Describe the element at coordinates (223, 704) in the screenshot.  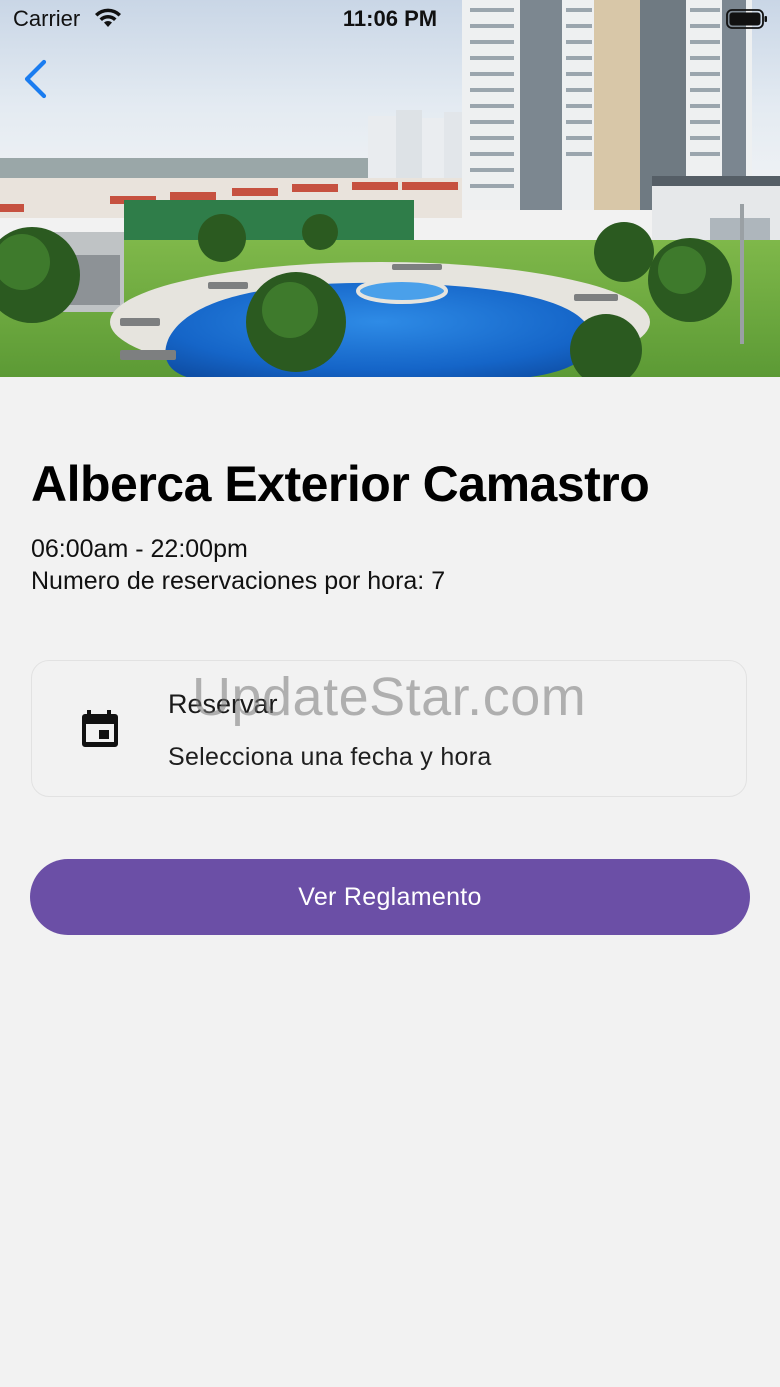
I see `reserve-title: Reservar` at that location.